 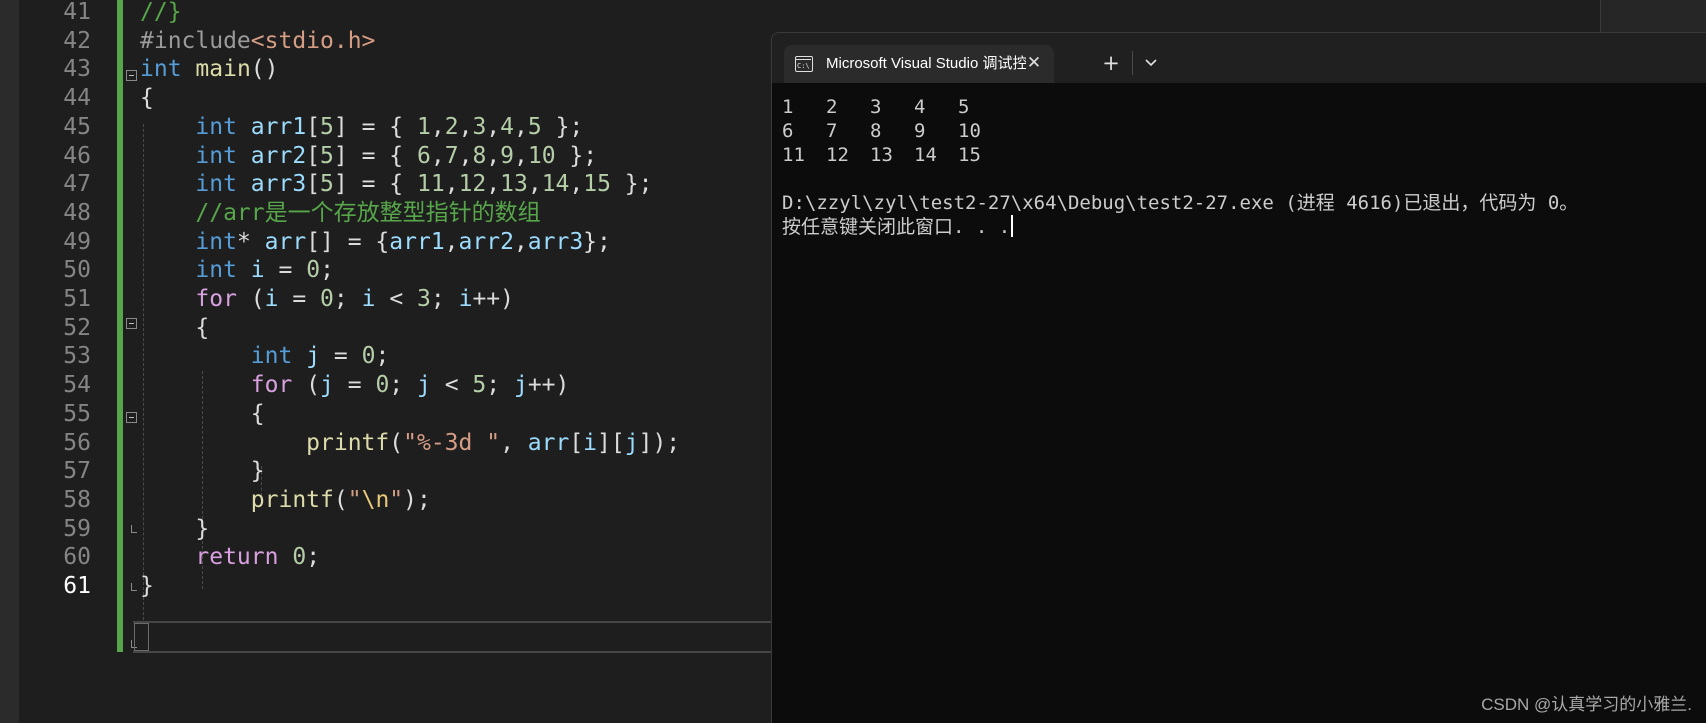 What do you see at coordinates (1132, 63) in the screenshot?
I see `tab-separator` at bounding box center [1132, 63].